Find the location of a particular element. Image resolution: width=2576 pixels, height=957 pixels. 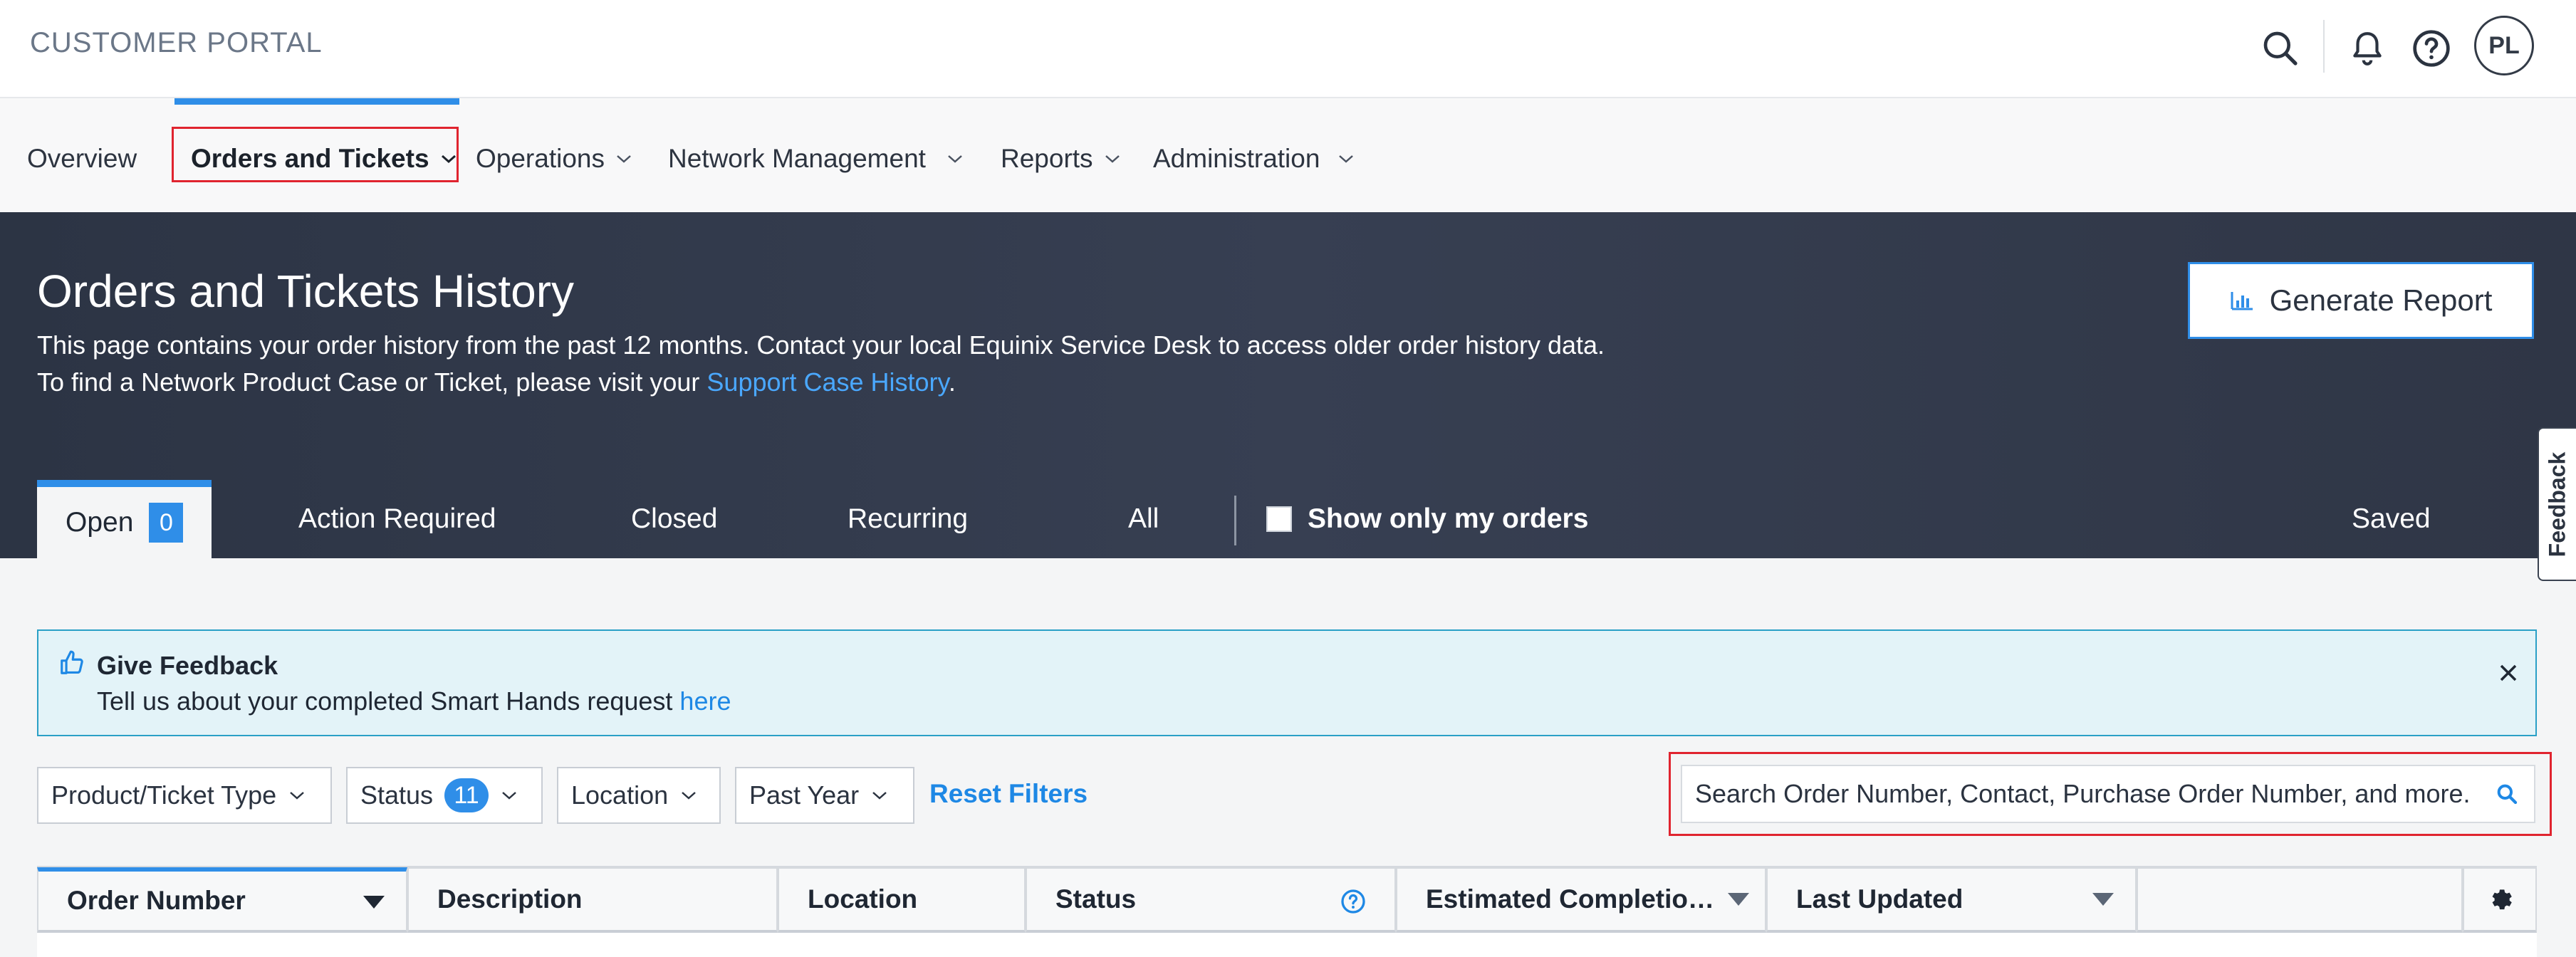

filter-label: Location is located at coordinates (620, 795).